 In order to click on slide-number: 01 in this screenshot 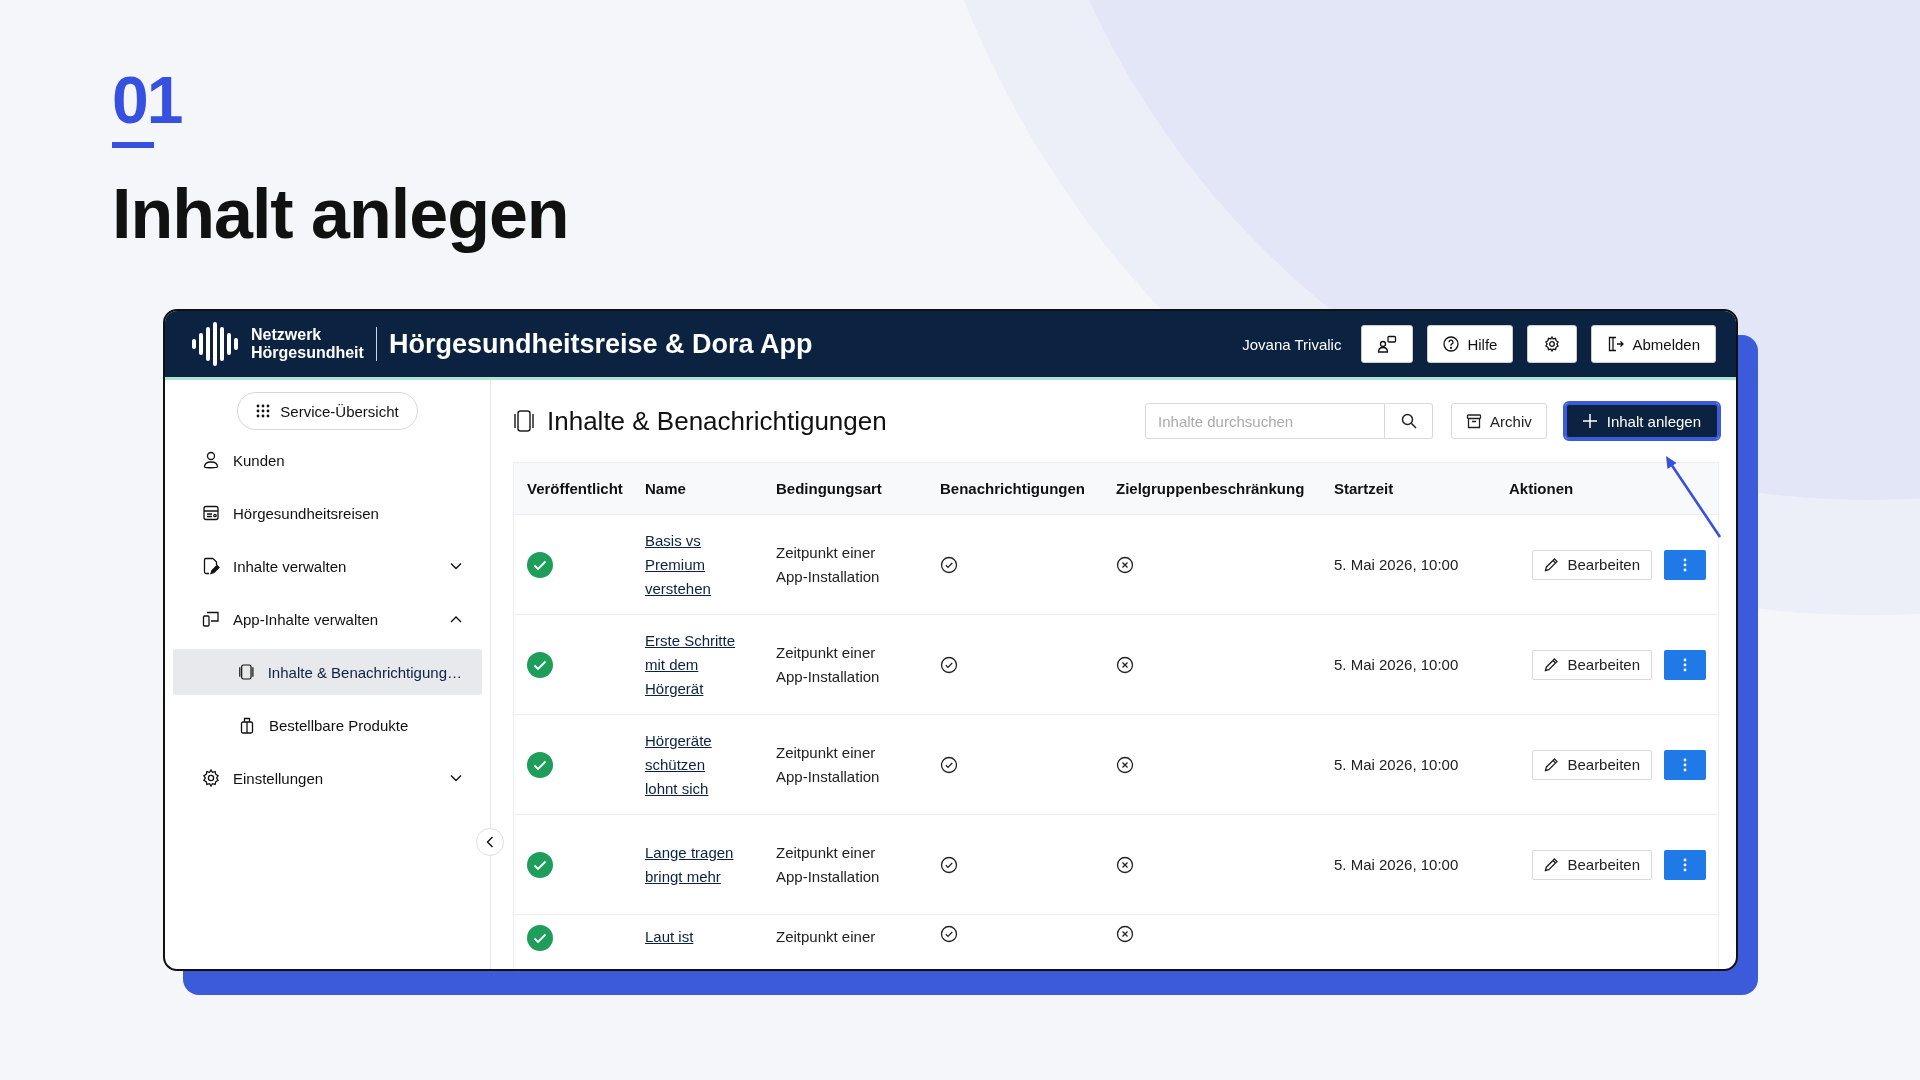, I will do `click(147, 100)`.